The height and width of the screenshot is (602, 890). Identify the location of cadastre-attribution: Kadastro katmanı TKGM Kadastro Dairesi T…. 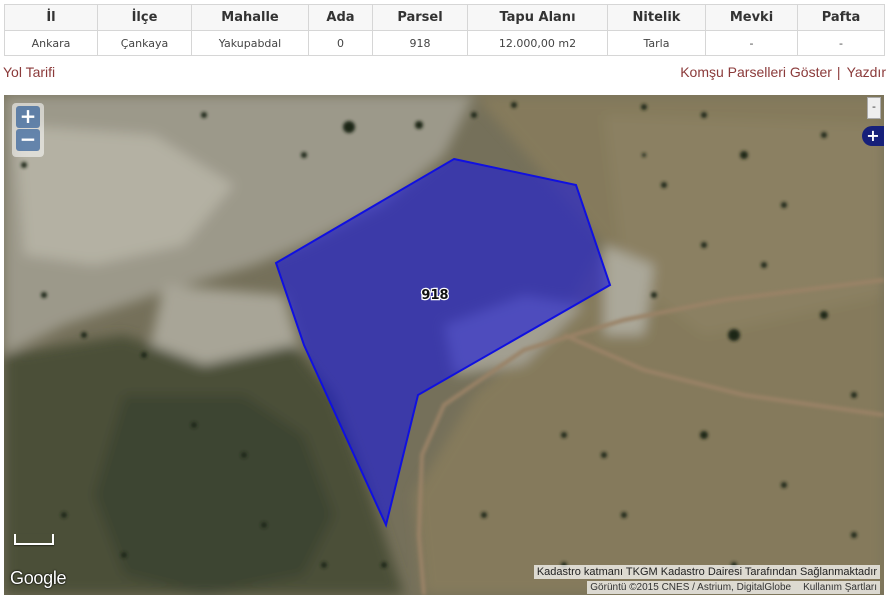
(706, 572).